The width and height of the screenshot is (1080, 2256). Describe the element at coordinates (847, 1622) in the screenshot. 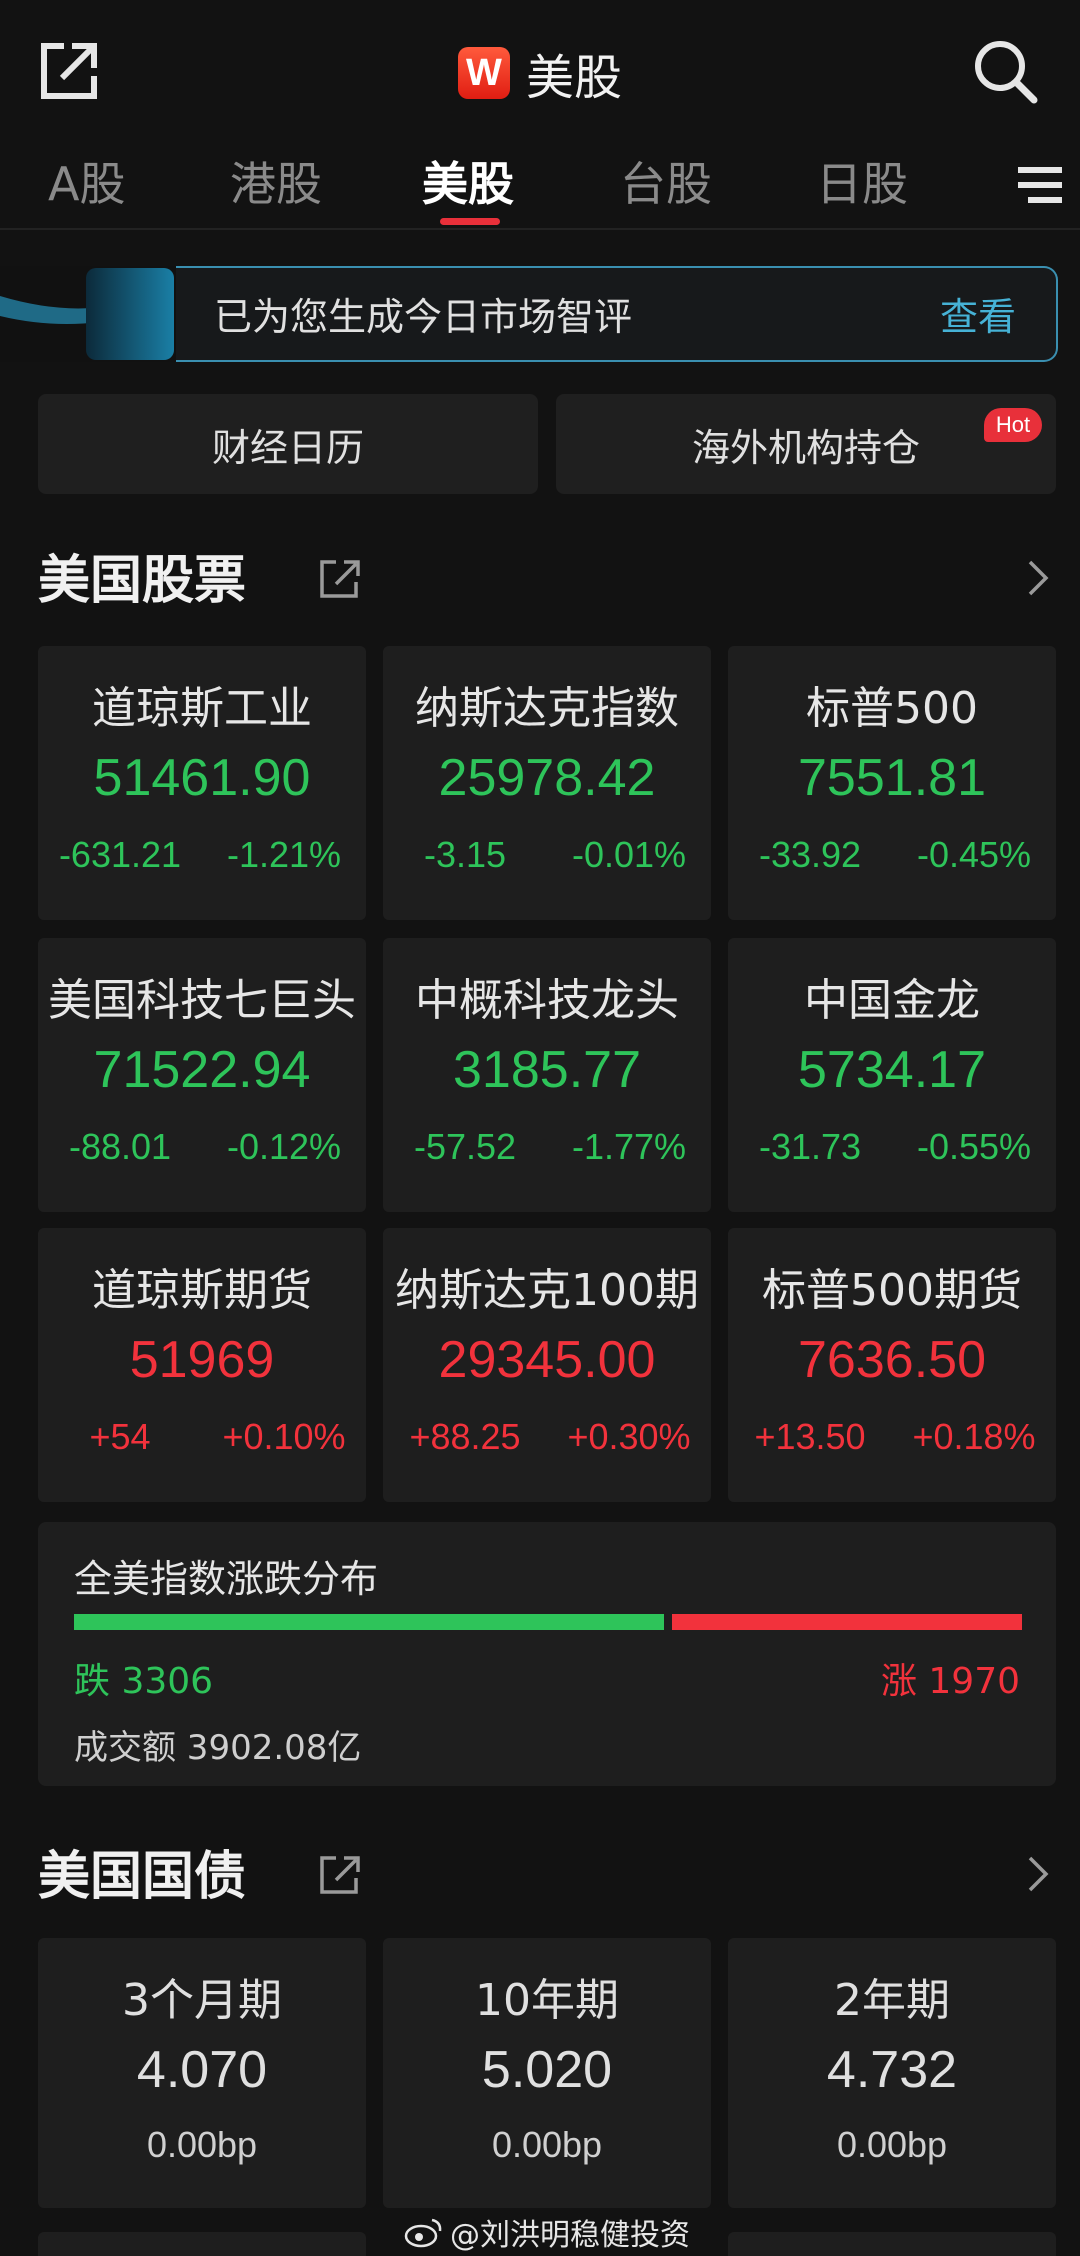

I see `advancers-bar` at that location.